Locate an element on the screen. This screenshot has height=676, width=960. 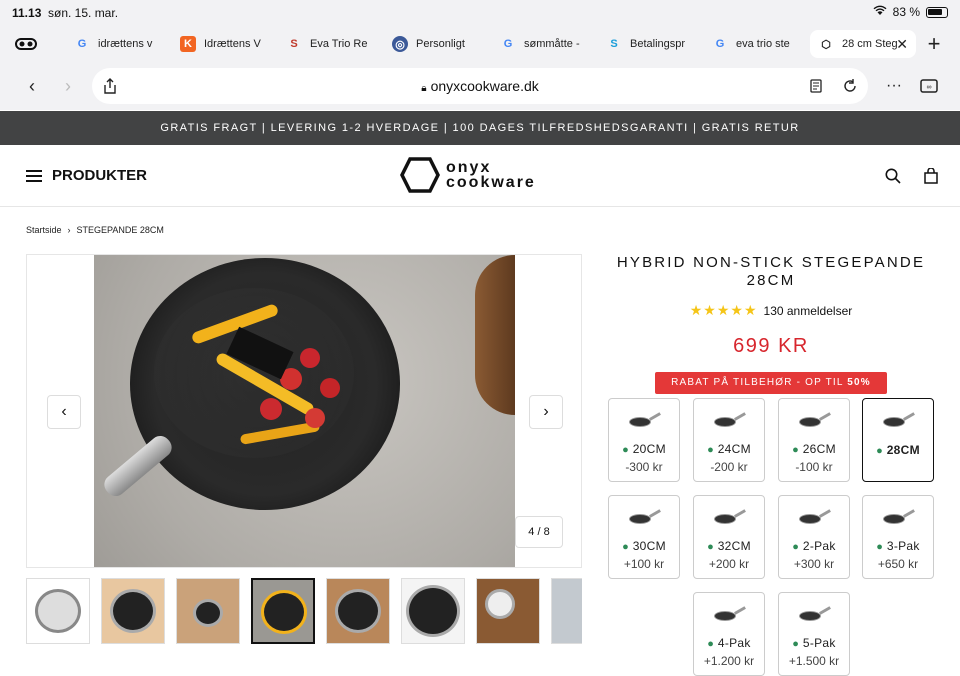
gallery-next-button: › is located at coordinates (546, 412).